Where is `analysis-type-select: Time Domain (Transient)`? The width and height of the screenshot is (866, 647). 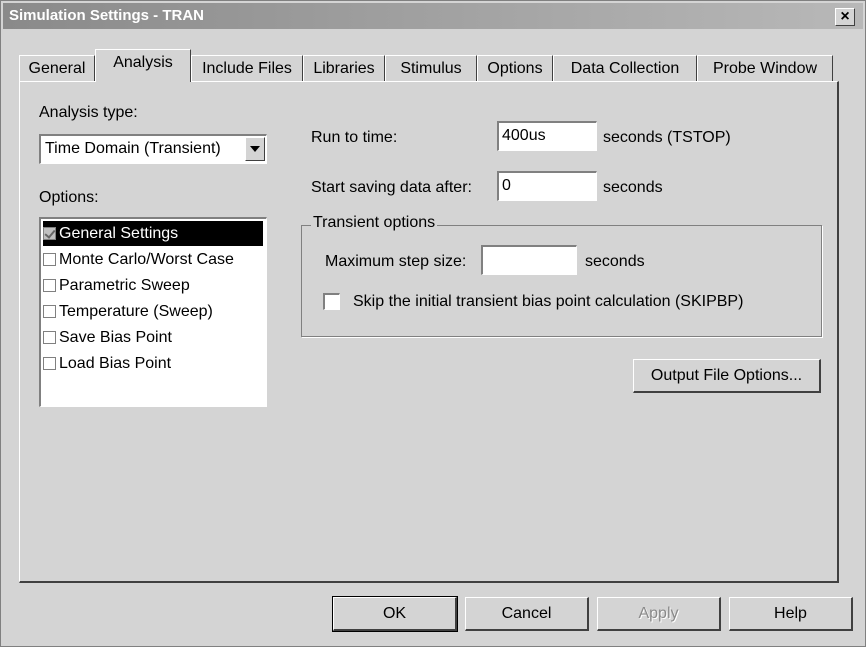
analysis-type-select: Time Domain (Transient) is located at coordinates (153, 149).